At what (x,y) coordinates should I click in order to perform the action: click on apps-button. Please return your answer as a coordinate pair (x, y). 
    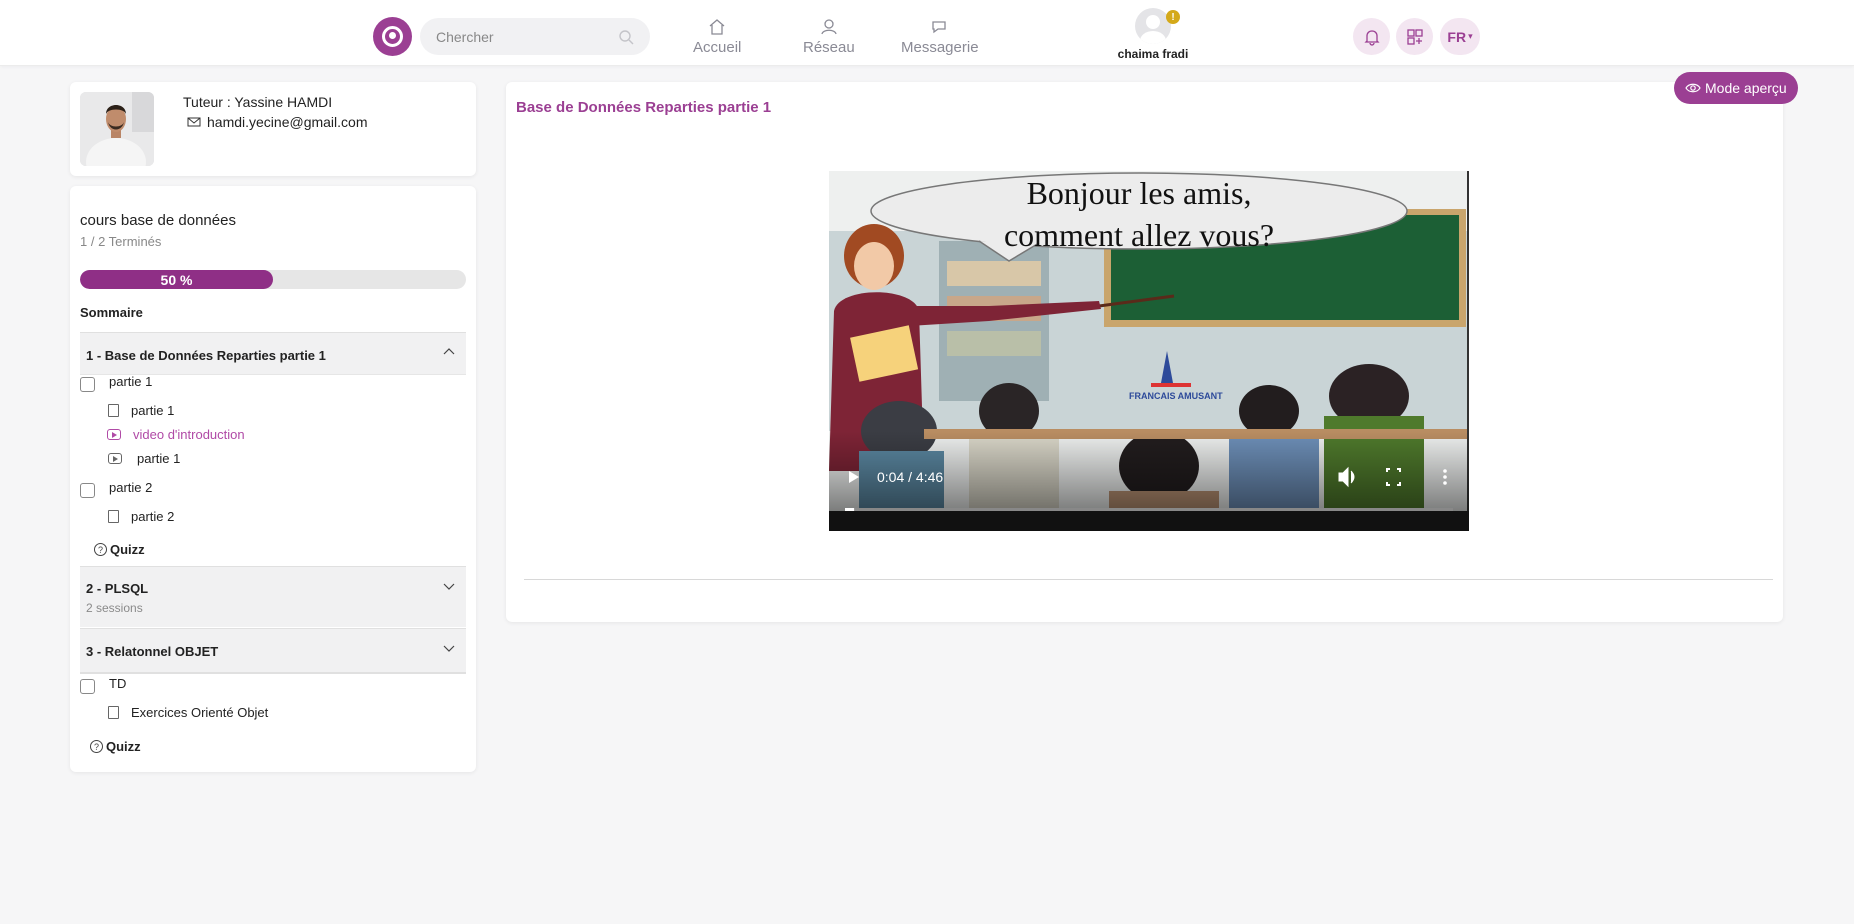
    Looking at the image, I should click on (1414, 36).